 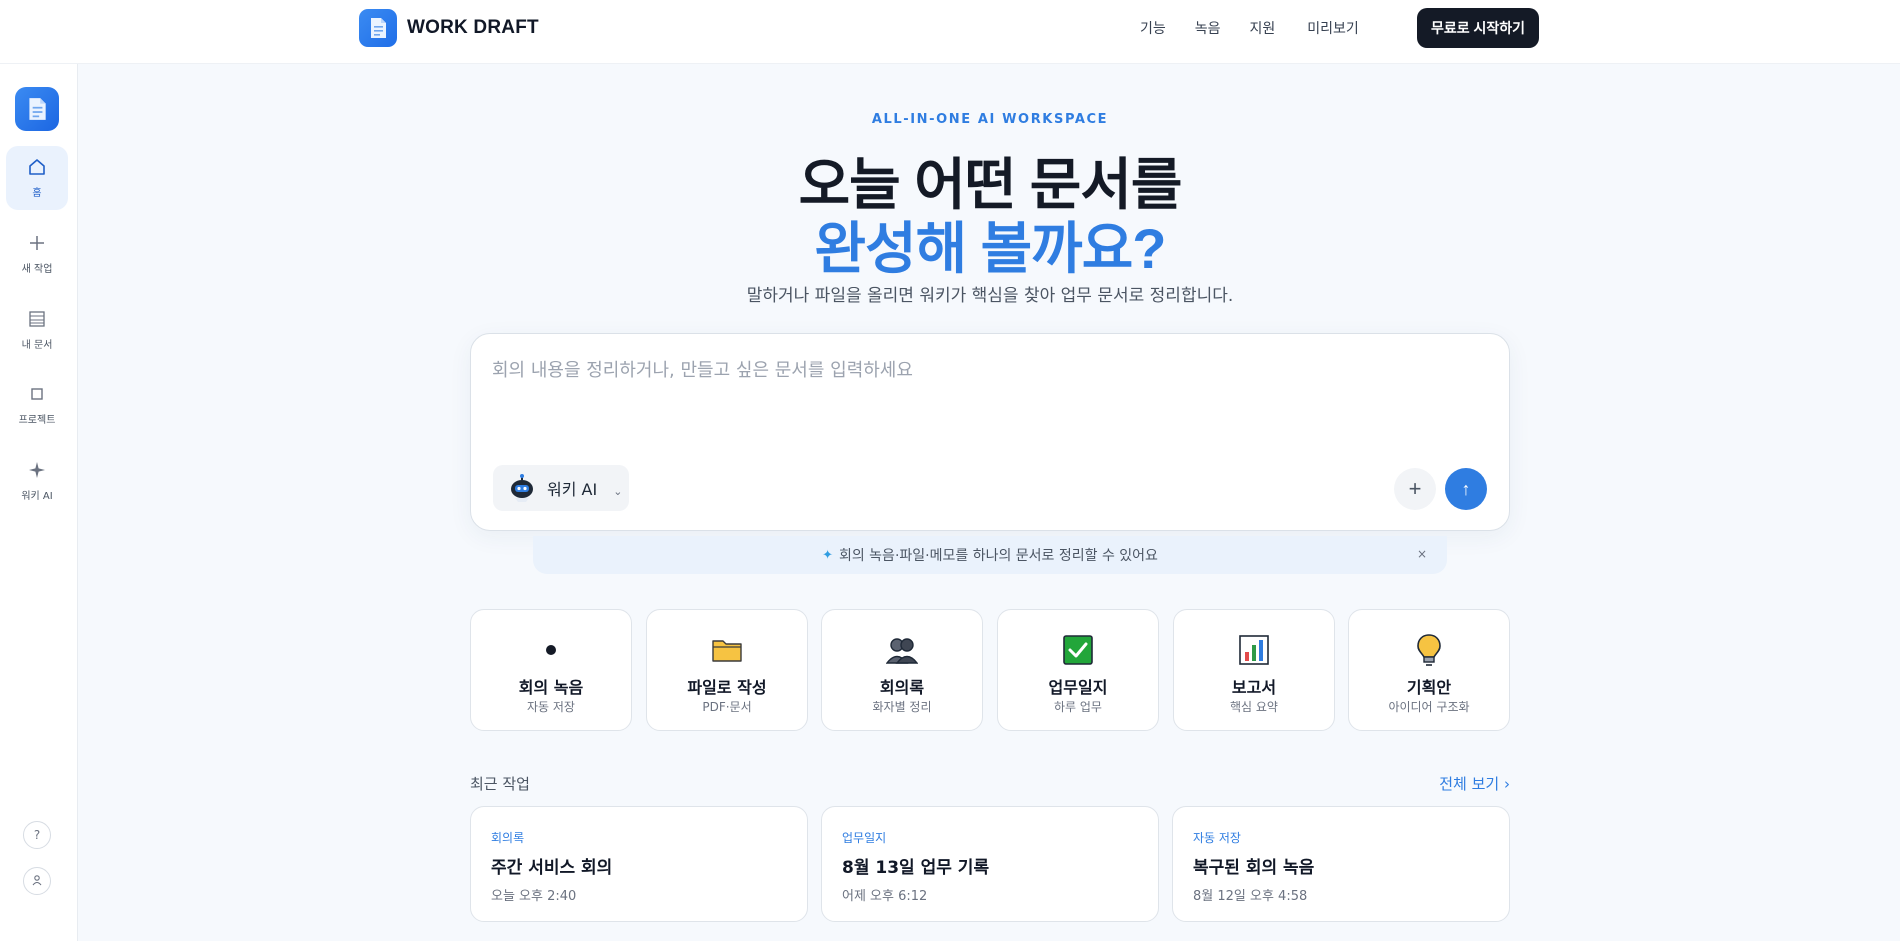 I want to click on sidebar-item-my-docs: 내 문서, so click(x=37, y=330).